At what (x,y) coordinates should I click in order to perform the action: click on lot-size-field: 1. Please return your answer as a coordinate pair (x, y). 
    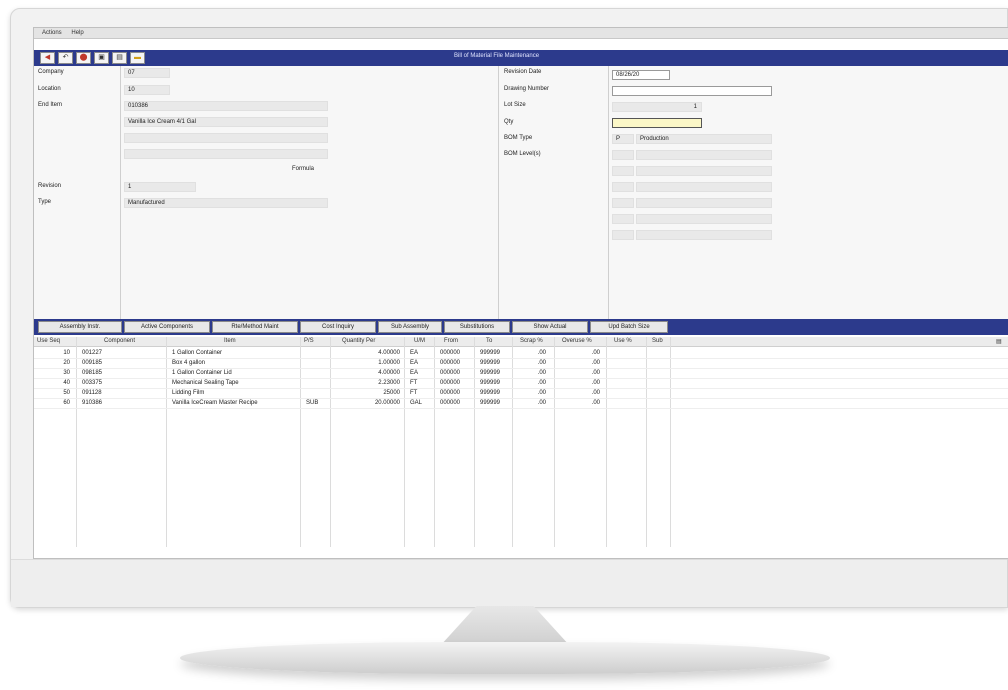
    Looking at the image, I should click on (657, 107).